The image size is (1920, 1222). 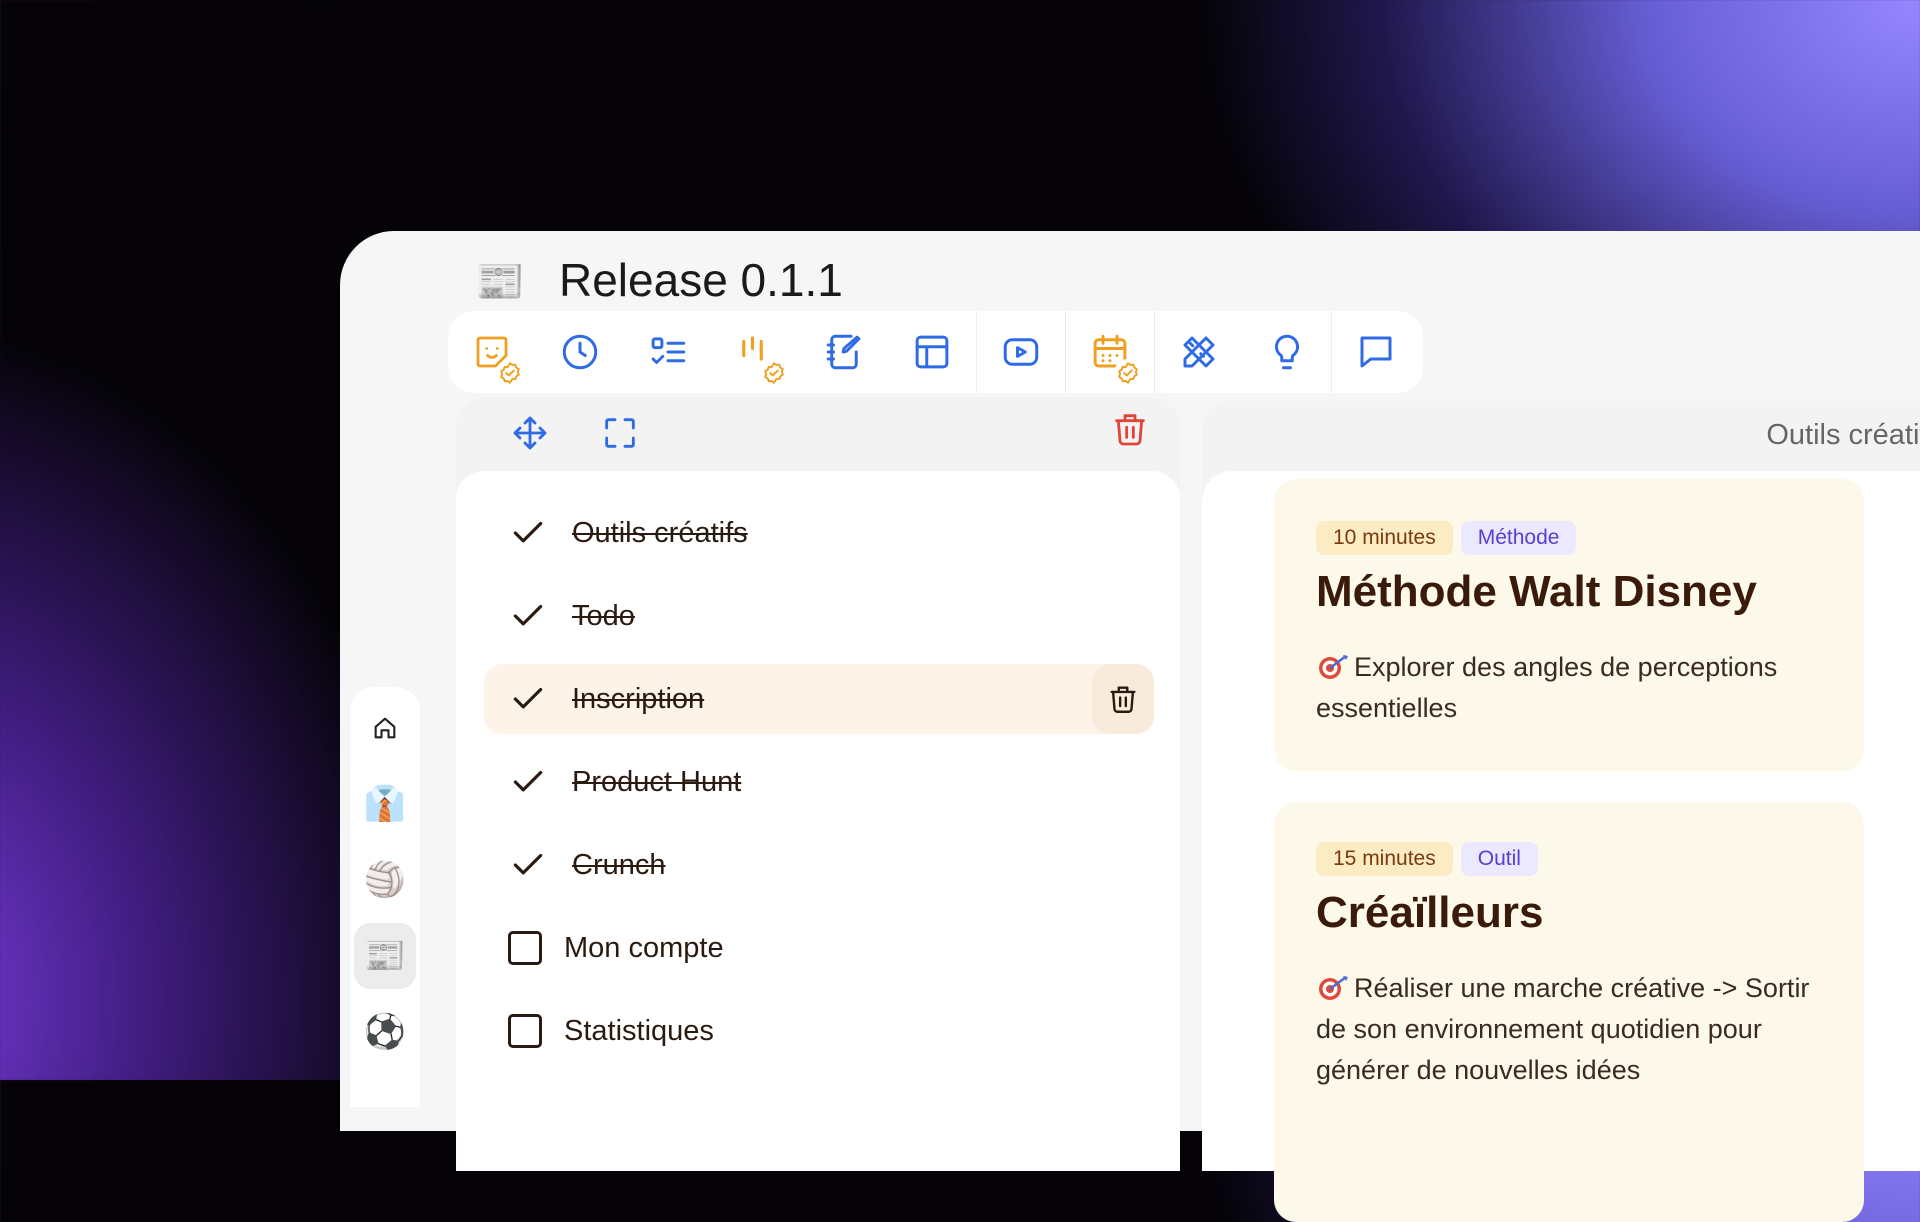 I want to click on sidebar-item-release: 📰, so click(x=385, y=956).